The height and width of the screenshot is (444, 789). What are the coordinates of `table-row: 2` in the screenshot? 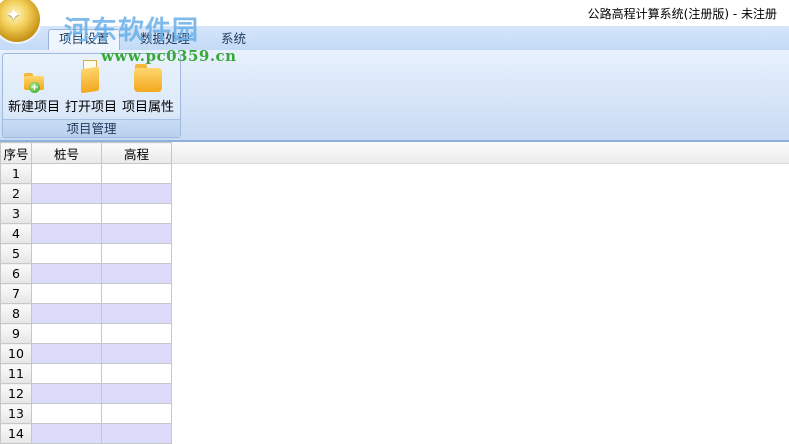 It's located at (86, 193).